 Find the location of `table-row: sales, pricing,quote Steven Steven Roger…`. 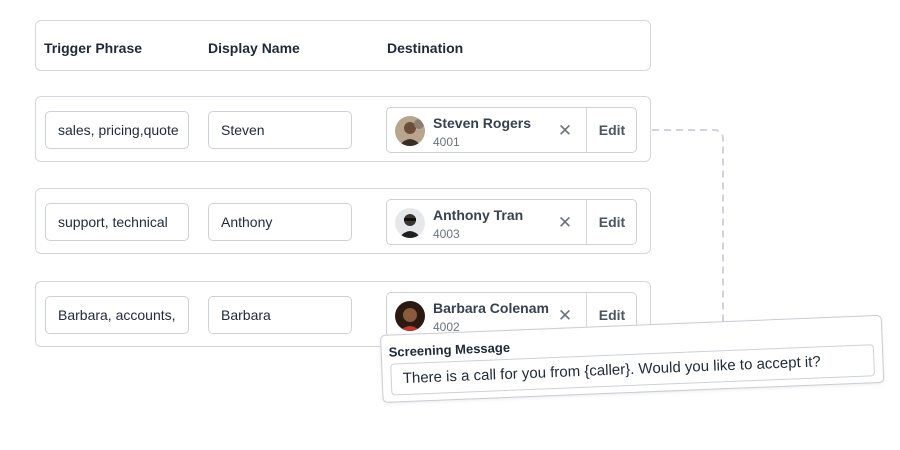

table-row: sales, pricing,quote Steven Steven Roger… is located at coordinates (343, 129).